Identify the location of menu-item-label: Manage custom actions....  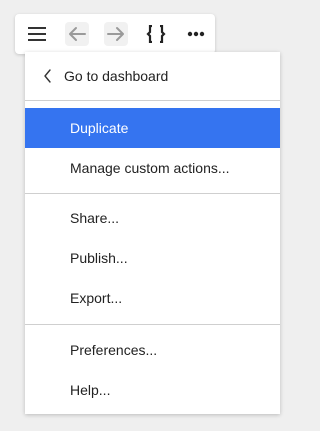
(150, 168).